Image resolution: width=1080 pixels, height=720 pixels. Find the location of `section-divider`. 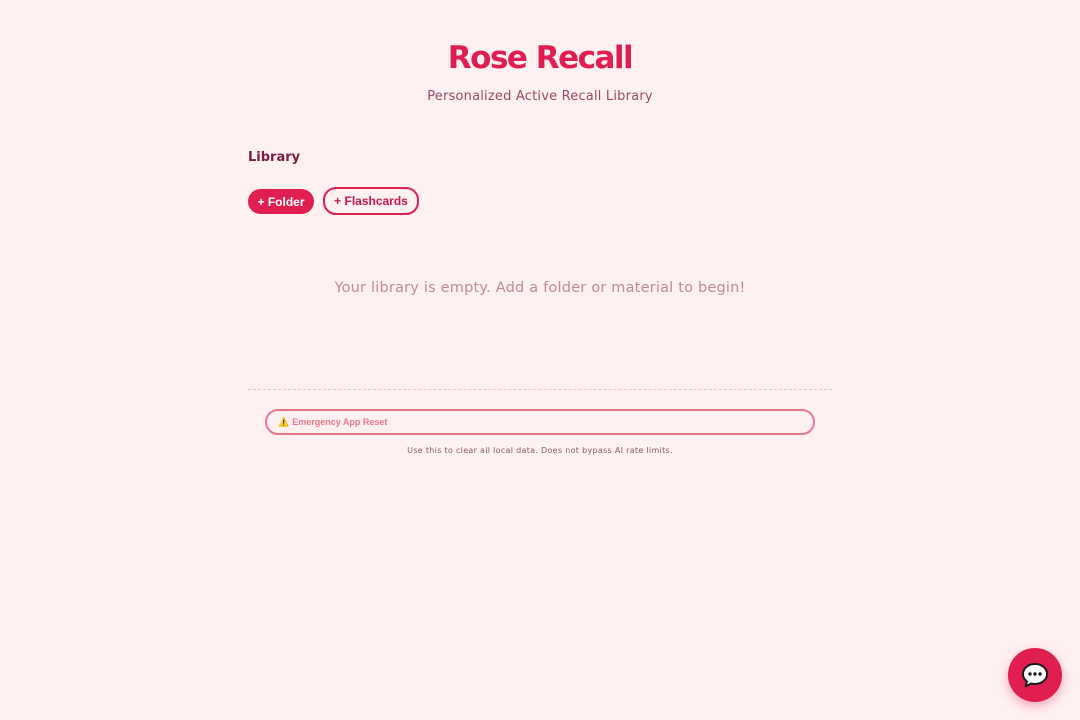

section-divider is located at coordinates (540, 389).